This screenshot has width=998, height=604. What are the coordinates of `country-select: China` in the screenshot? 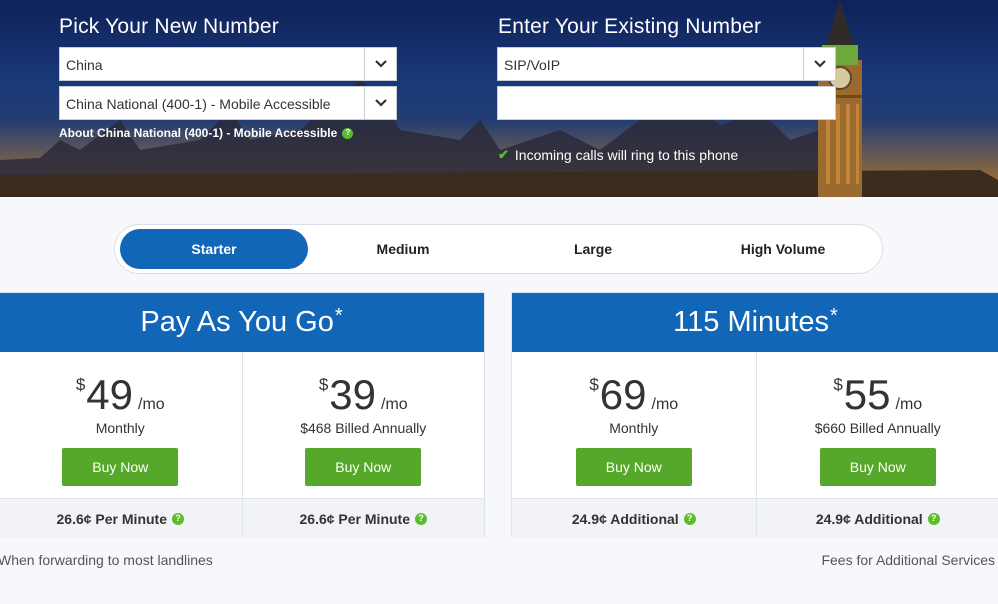 It's located at (228, 64).